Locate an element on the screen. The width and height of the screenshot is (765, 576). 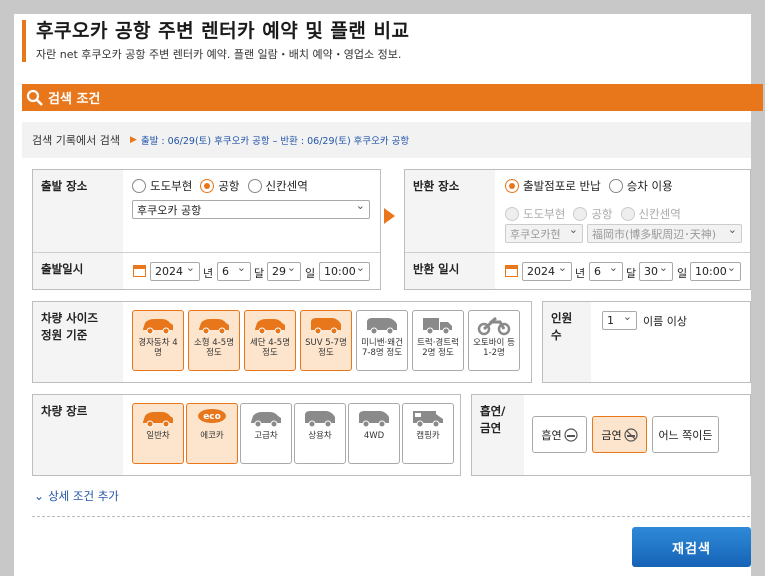
return-sub-options: 도도부현 공항 신칸센역 is located at coordinates (597, 214).